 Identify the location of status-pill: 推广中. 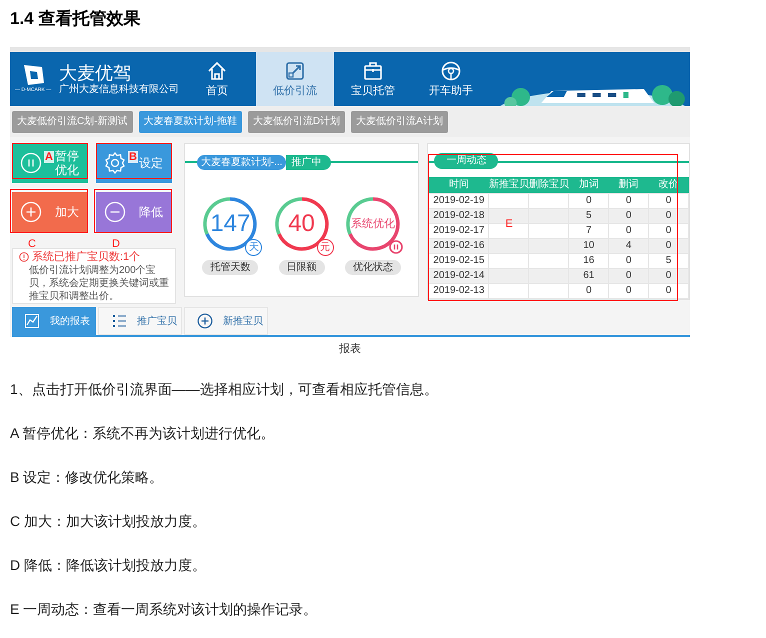
(309, 162).